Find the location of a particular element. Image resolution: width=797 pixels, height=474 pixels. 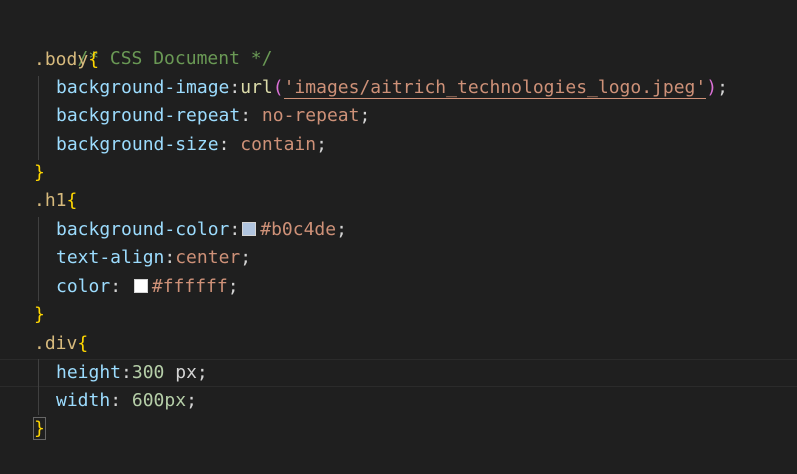

code-line-6: } is located at coordinates (39, 173).